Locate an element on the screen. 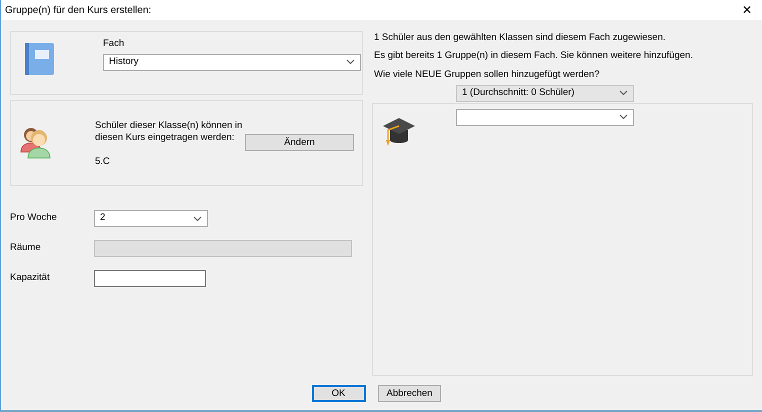 The width and height of the screenshot is (762, 412). group-count-dropdown: 1 (Durchschnitt: 0 Schüler) is located at coordinates (545, 93).